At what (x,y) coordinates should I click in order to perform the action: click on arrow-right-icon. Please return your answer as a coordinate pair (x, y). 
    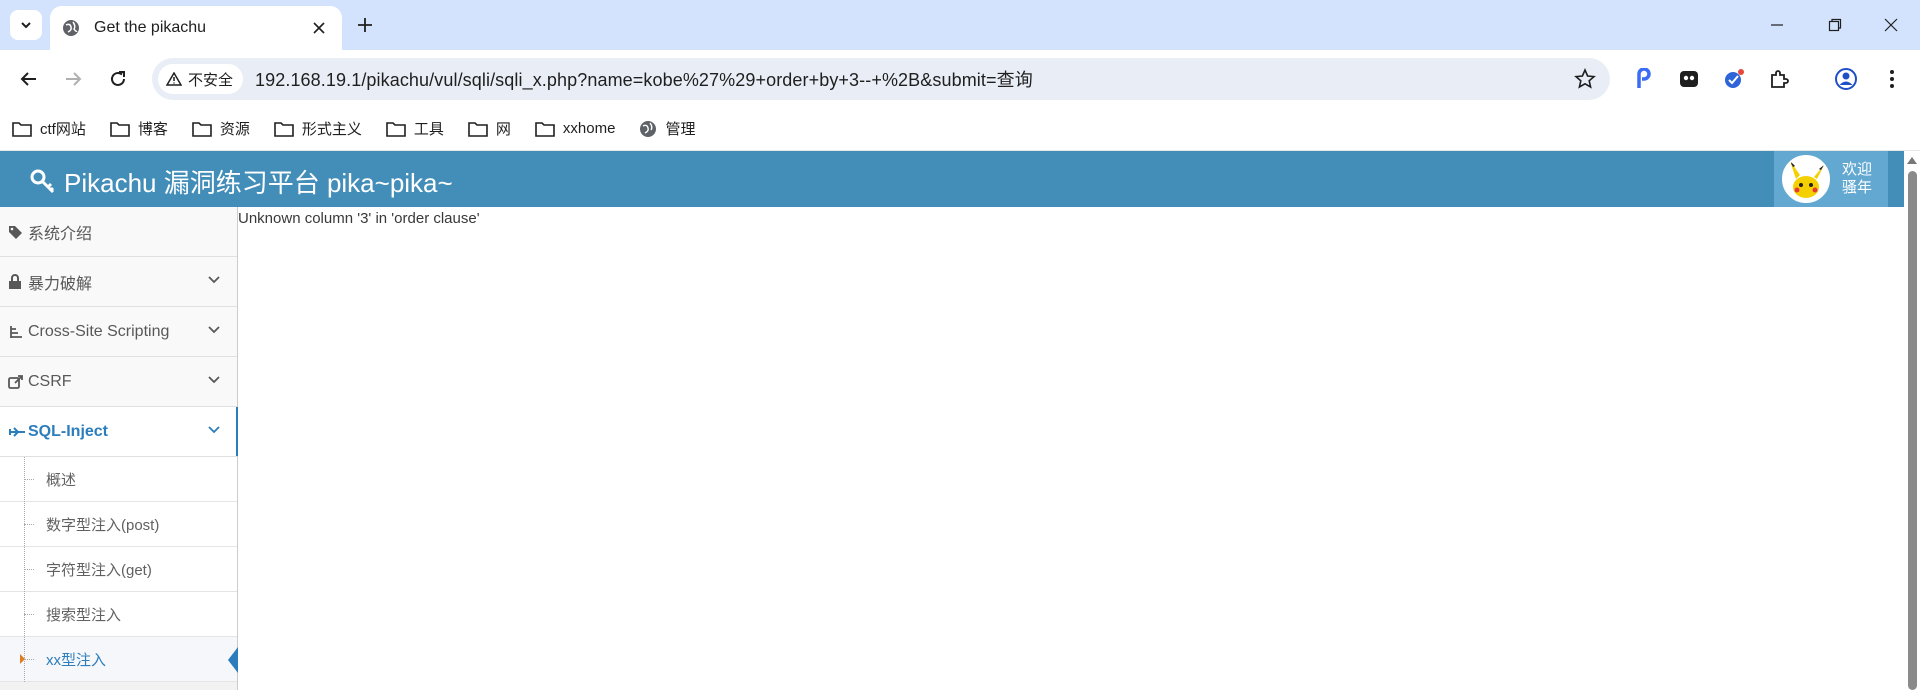
    Looking at the image, I should click on (74, 79).